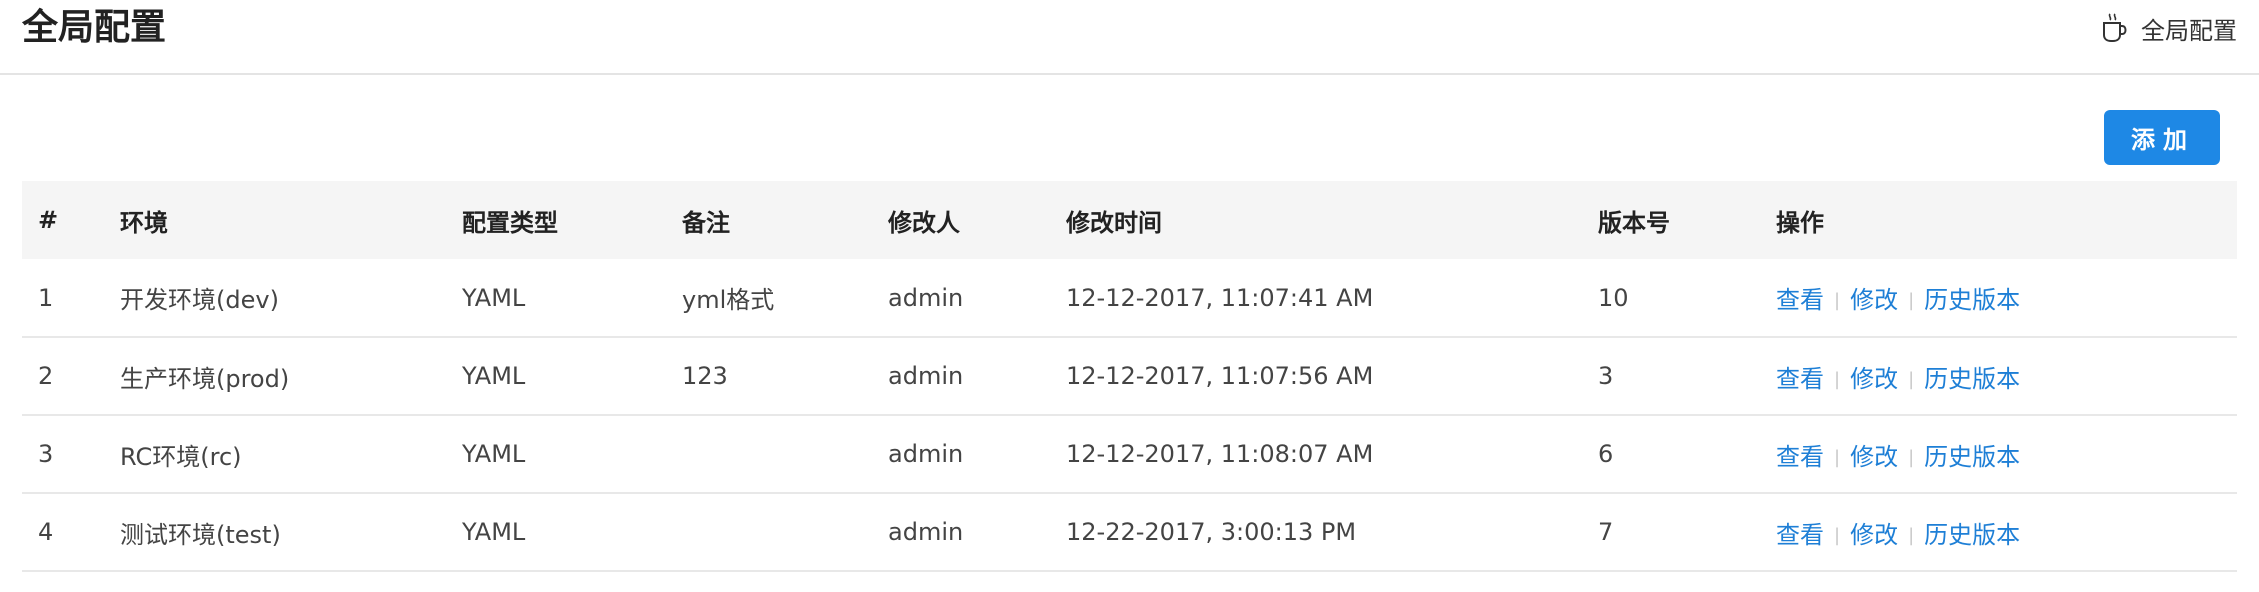 This screenshot has width=2259, height=592. I want to click on breadcrumb-label: 全局配置, so click(2189, 30).